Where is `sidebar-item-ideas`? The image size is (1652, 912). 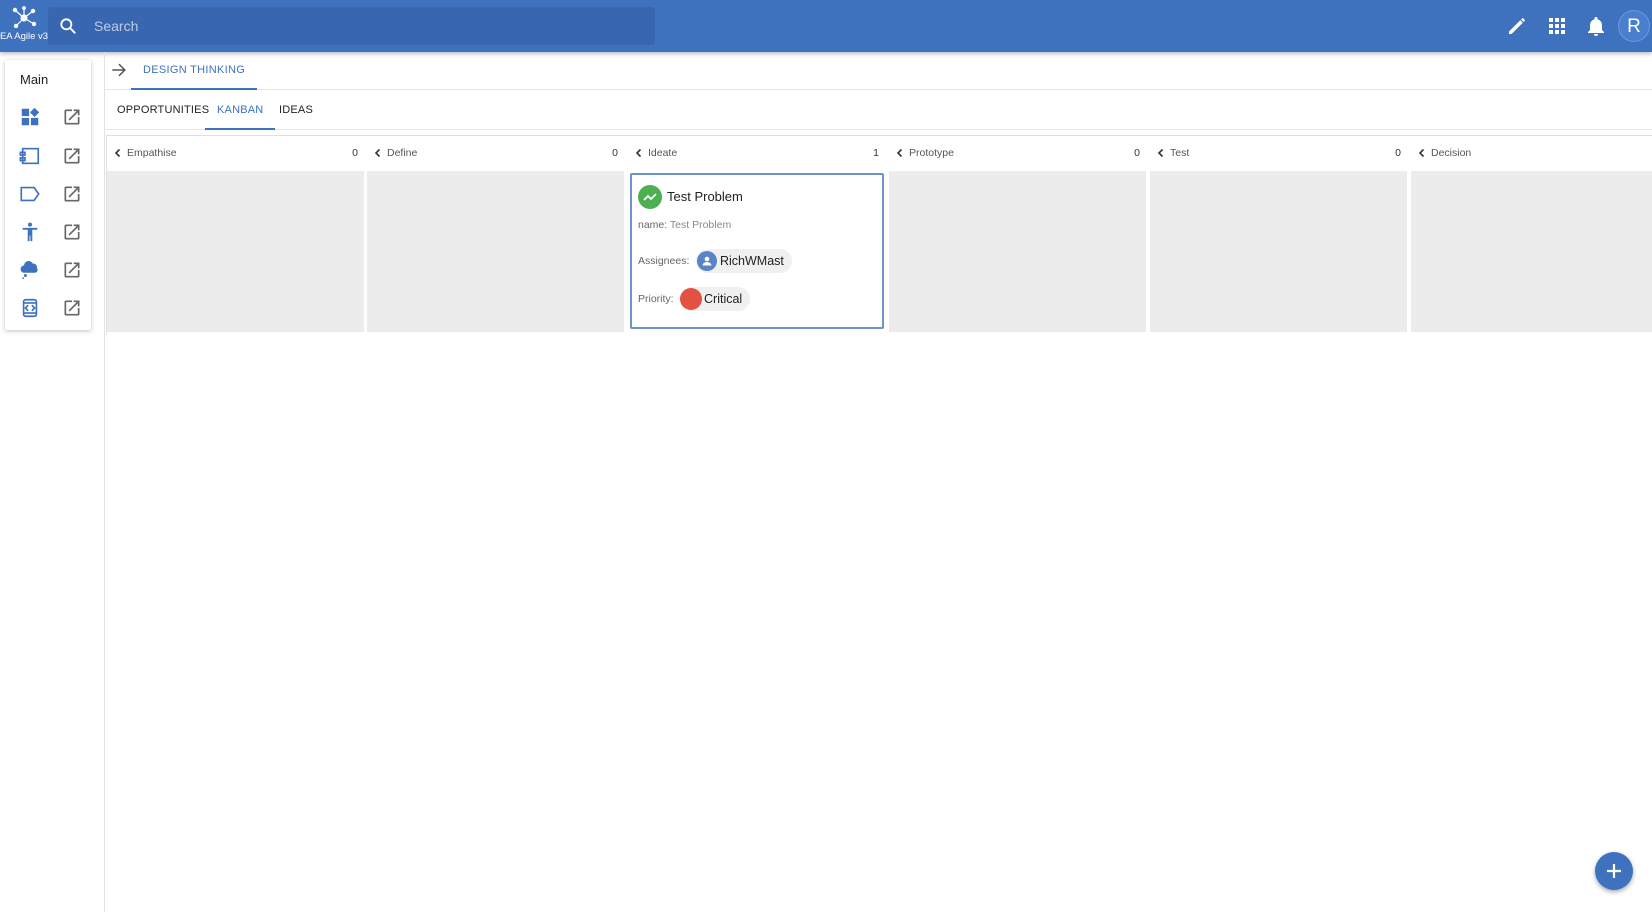 sidebar-item-ideas is located at coordinates (48, 270).